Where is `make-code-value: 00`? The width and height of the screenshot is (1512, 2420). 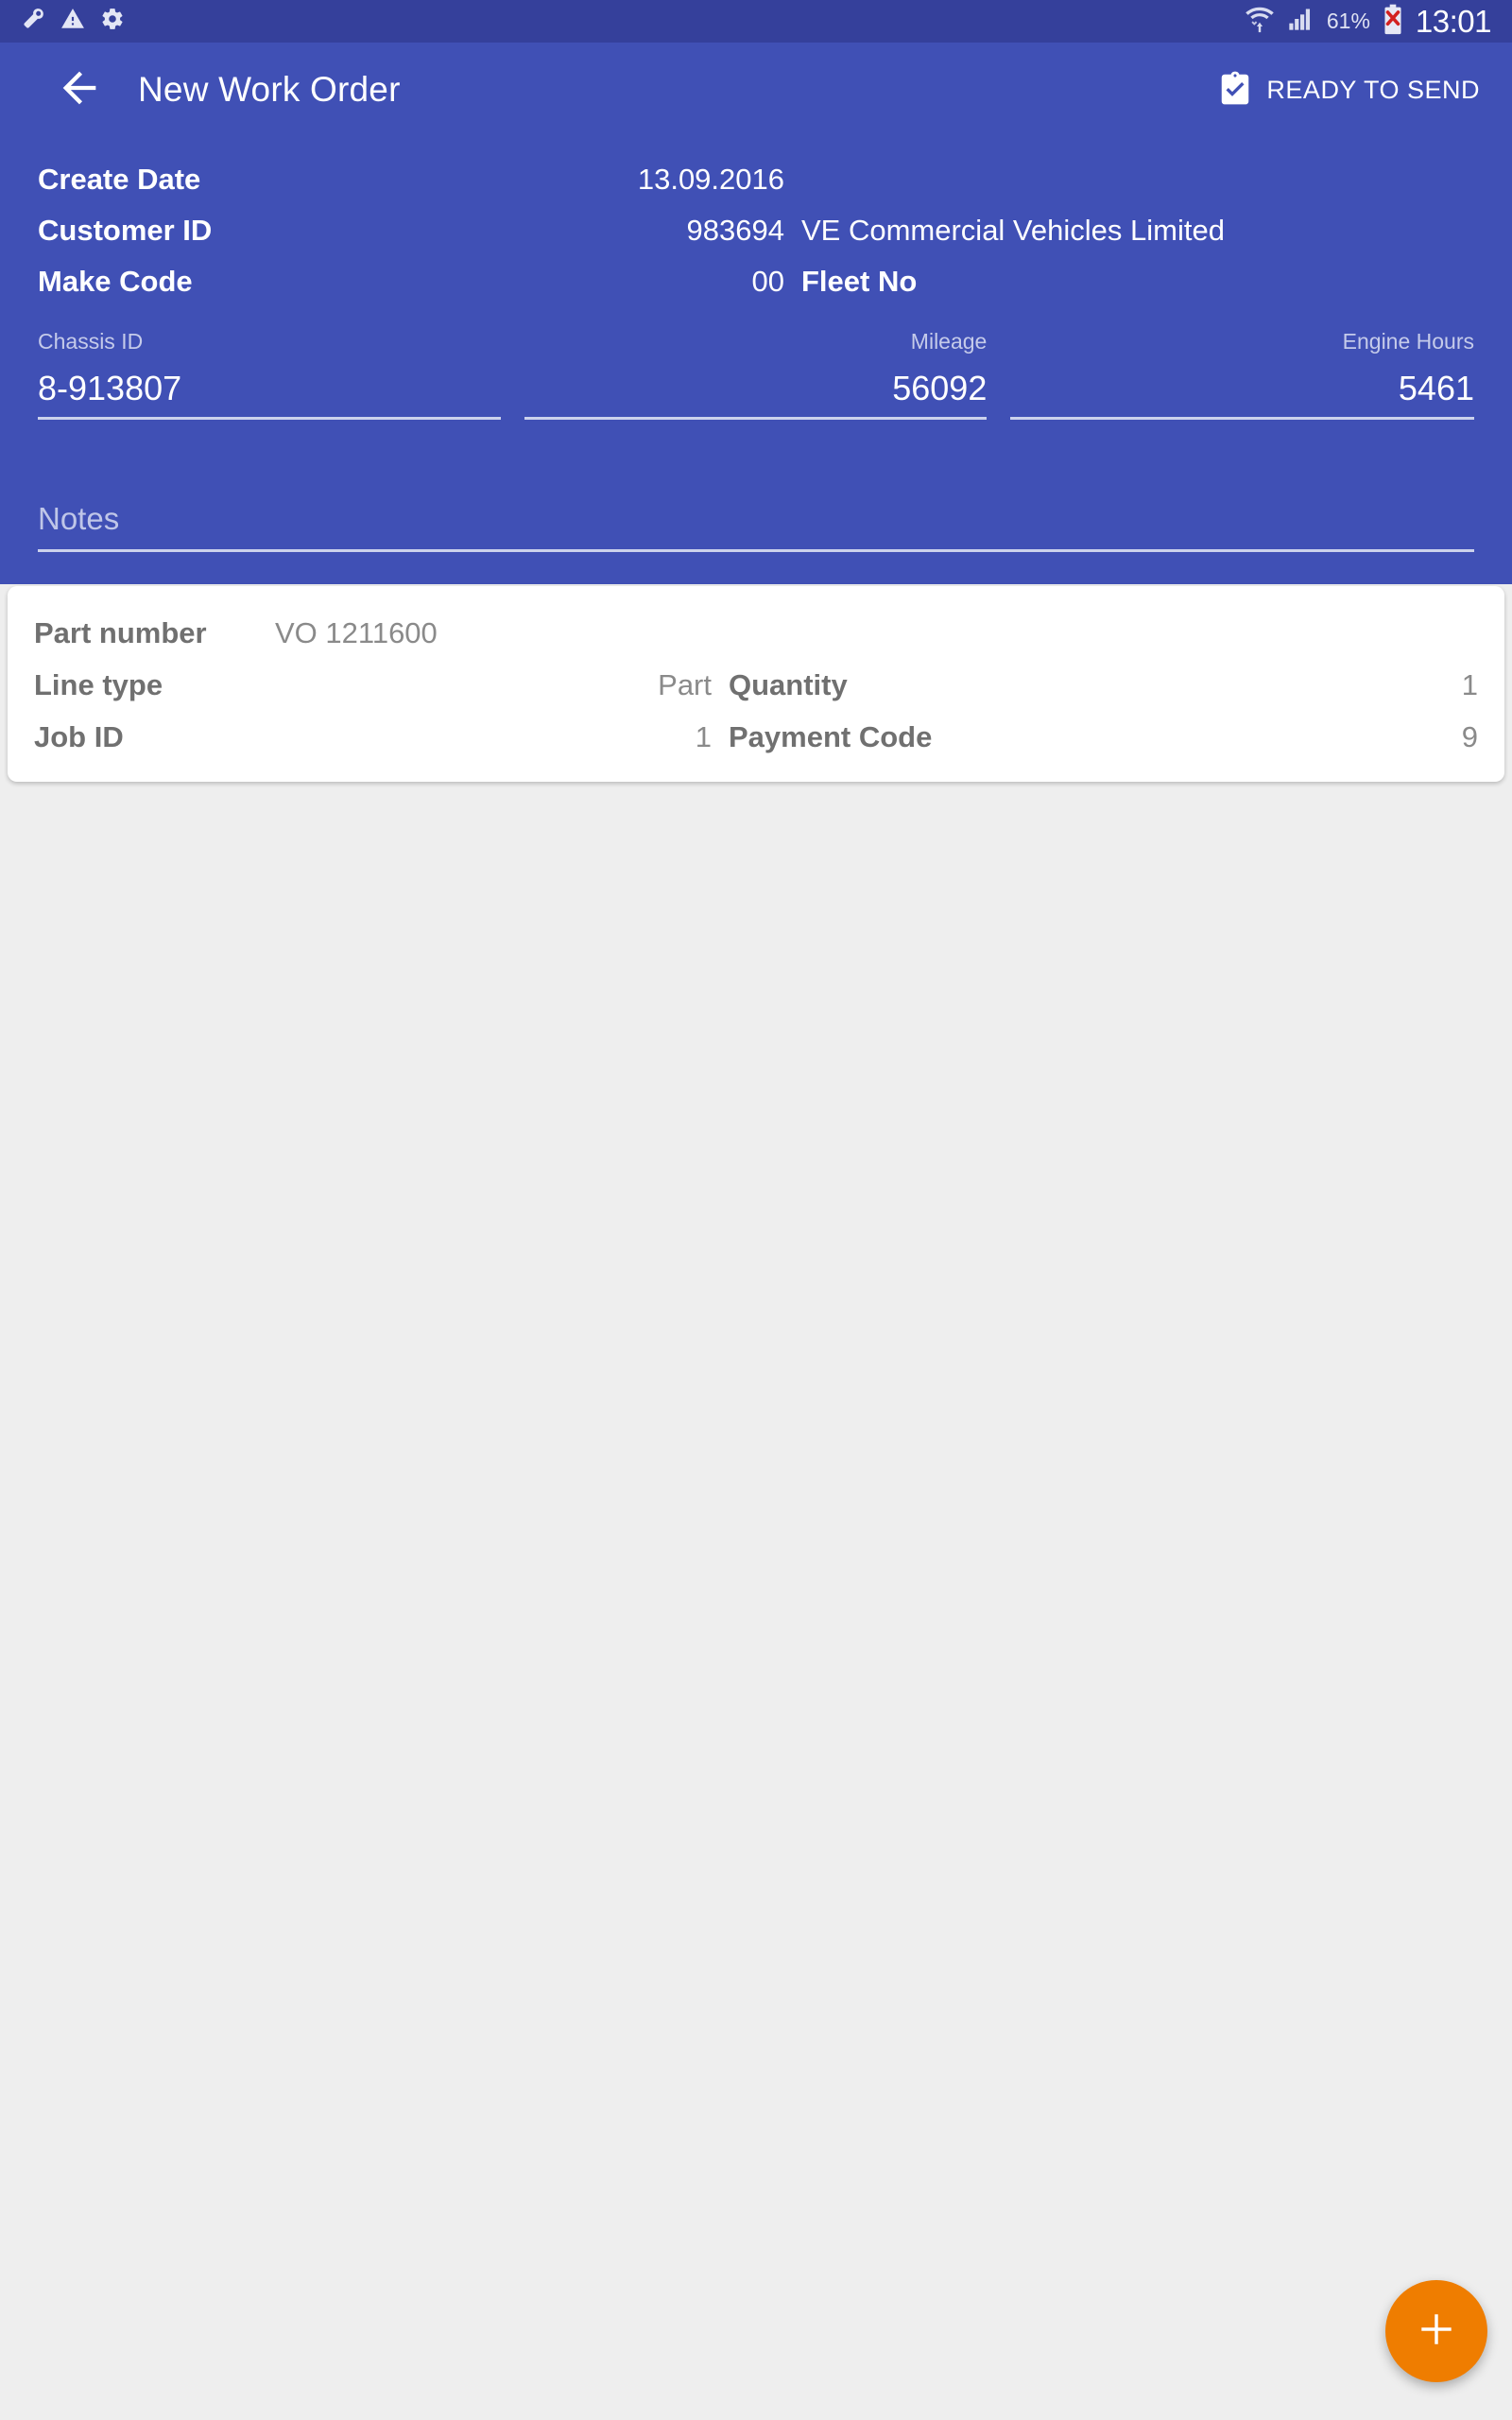
make-code-value: 00 is located at coordinates (767, 281).